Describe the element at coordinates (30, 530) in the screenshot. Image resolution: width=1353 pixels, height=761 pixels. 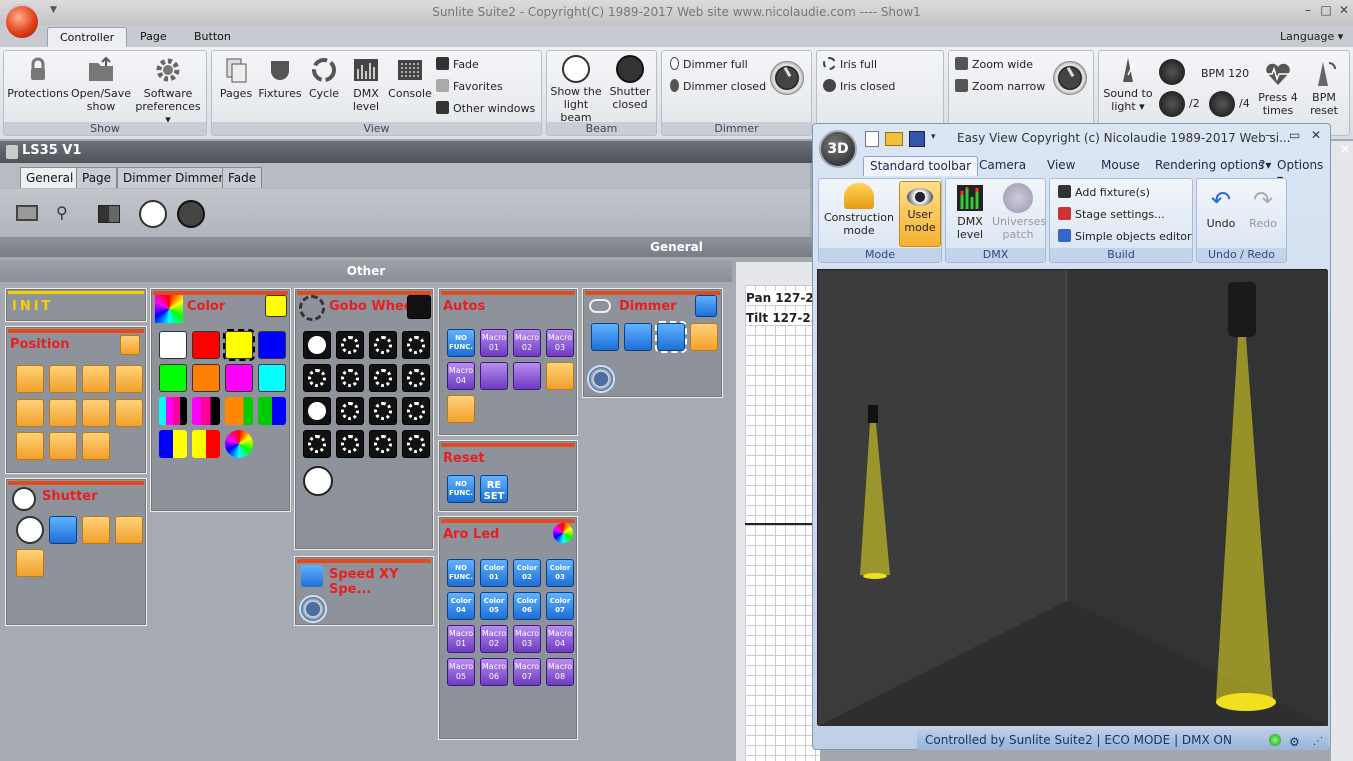
I see `shutter-open-button` at that location.